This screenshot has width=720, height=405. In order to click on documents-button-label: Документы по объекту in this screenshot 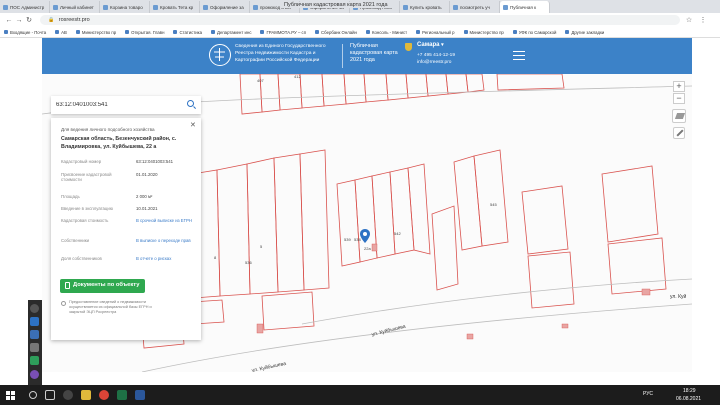, I will do `click(106, 285)`.